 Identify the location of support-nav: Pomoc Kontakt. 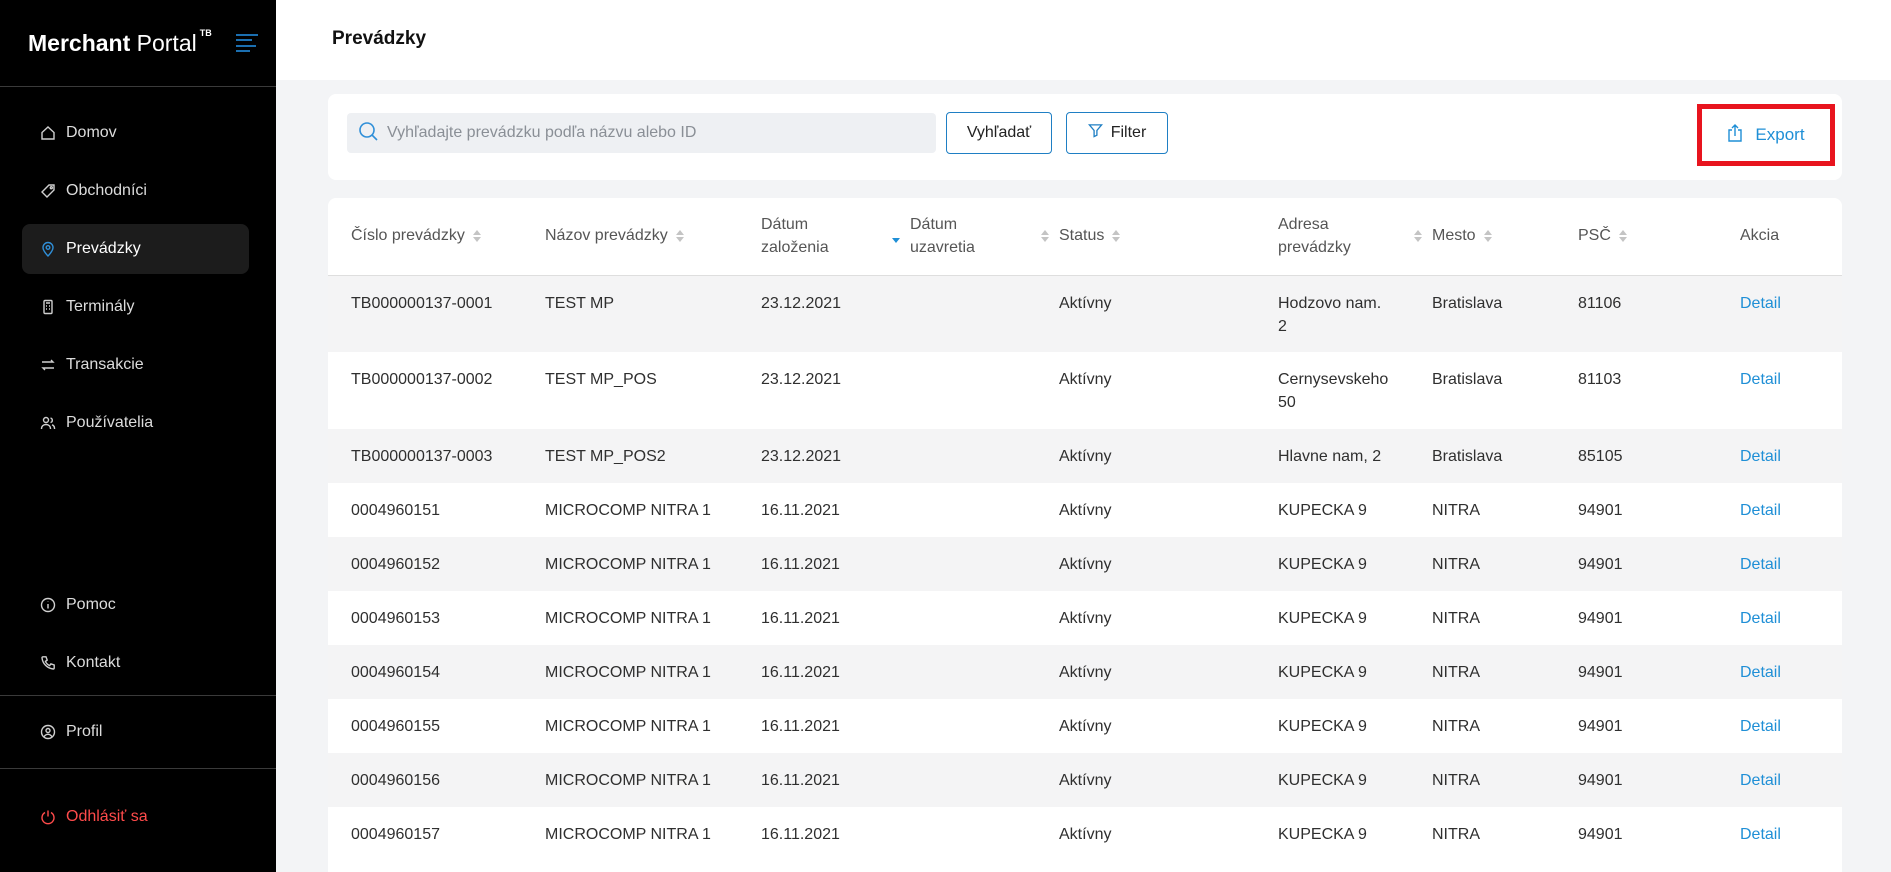
(138, 638).